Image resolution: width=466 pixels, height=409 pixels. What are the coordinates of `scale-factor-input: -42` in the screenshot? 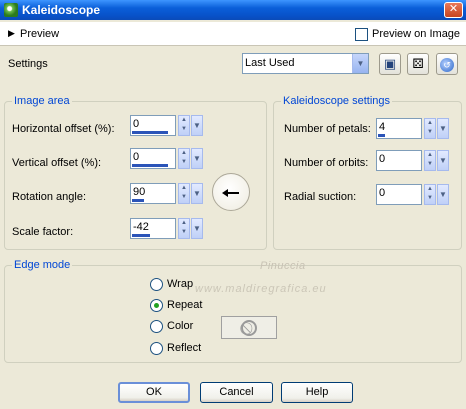 It's located at (153, 228).